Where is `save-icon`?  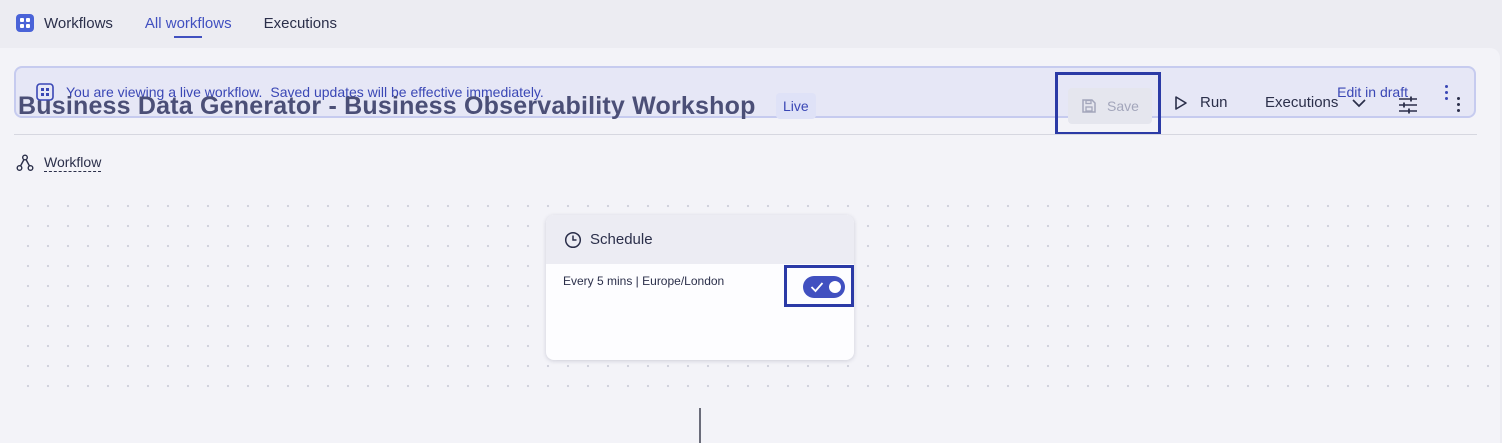
save-icon is located at coordinates (1089, 106).